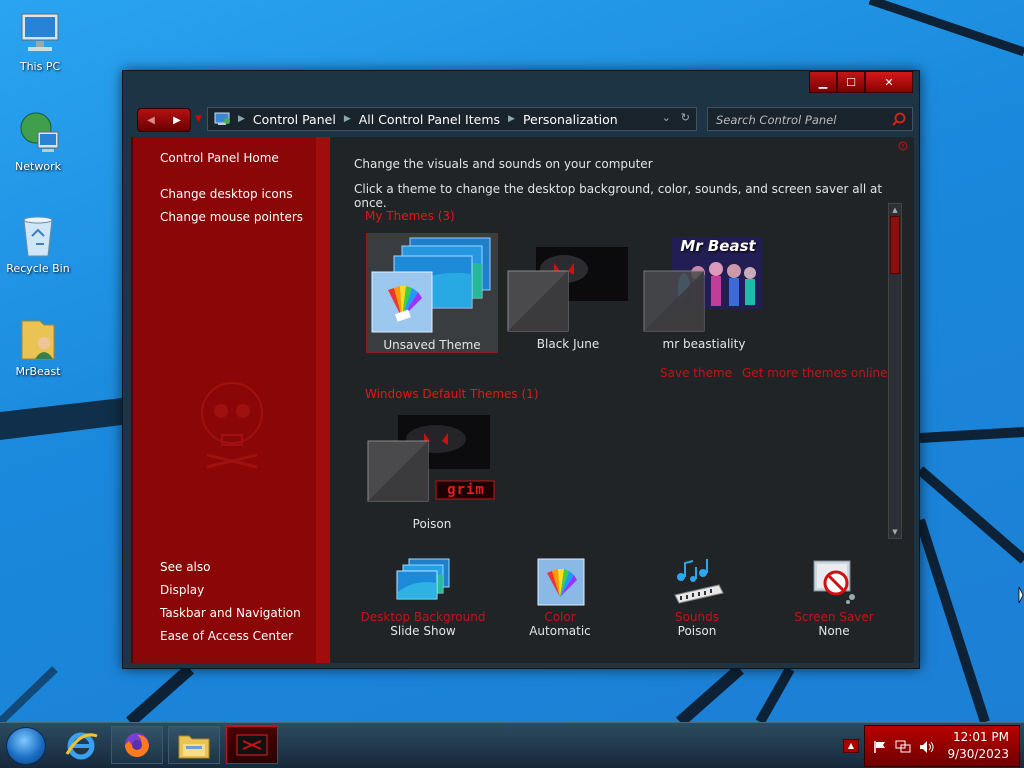  I want to click on theme-name: Black June, so click(568, 344).